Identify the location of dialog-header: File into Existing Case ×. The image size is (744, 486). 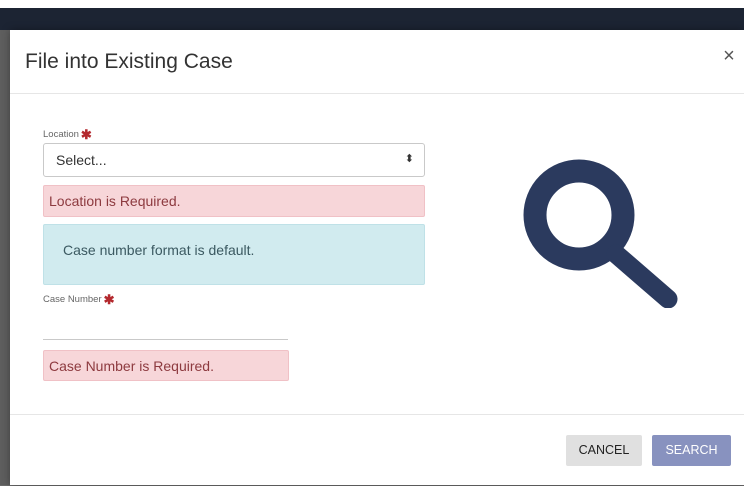
(377, 62).